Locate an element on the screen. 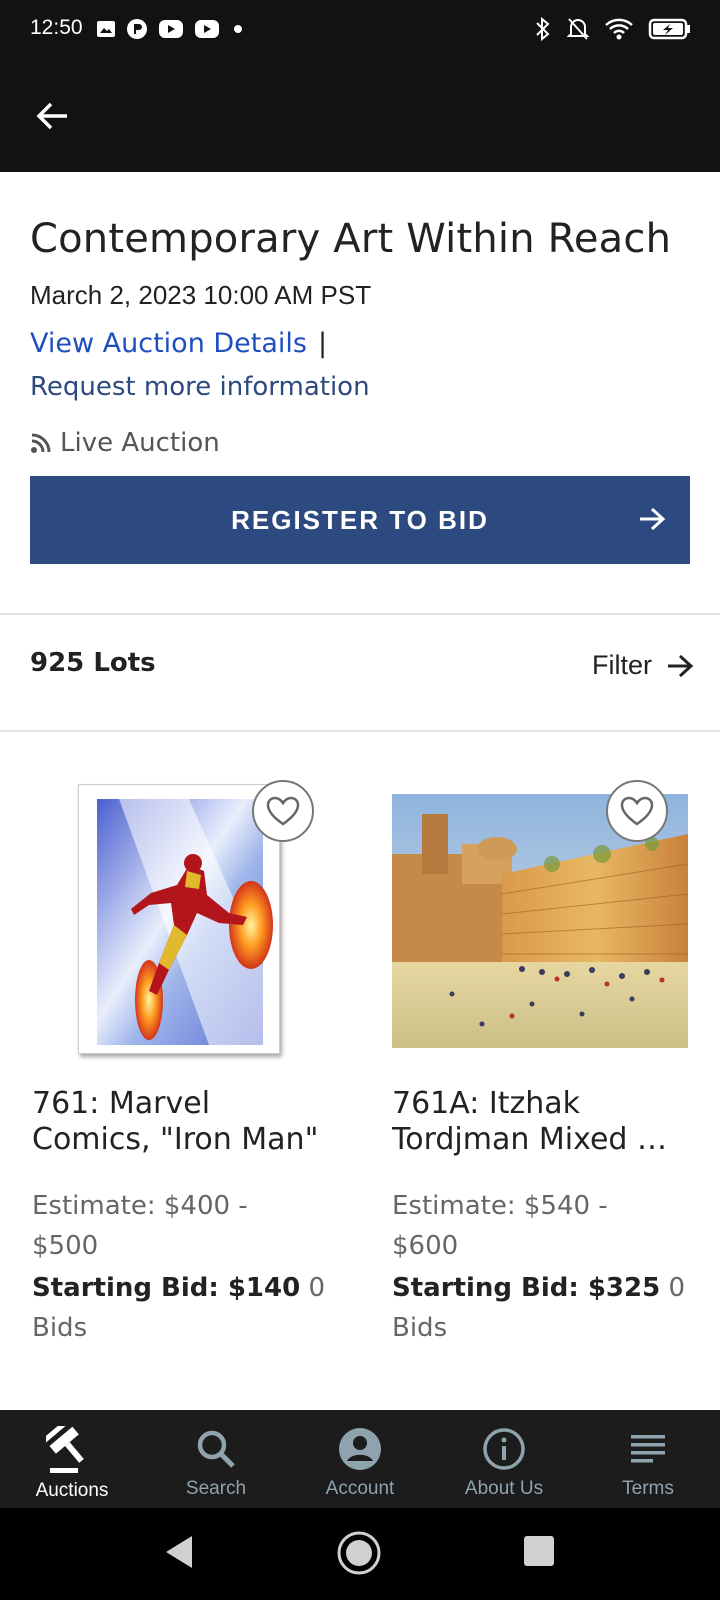 The width and height of the screenshot is (720, 1600). request-info-link: Request more information is located at coordinates (200, 387).